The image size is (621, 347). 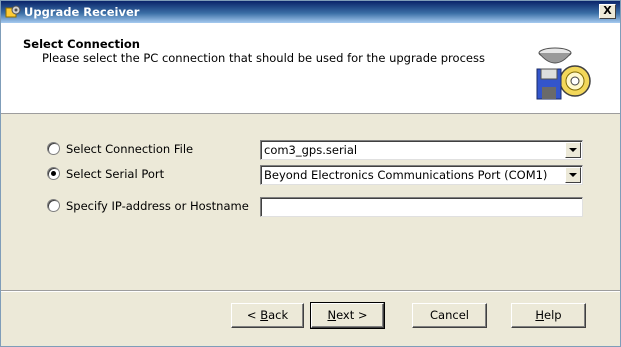 I want to click on dropdown-value: com3_gps.serial, so click(x=311, y=150).